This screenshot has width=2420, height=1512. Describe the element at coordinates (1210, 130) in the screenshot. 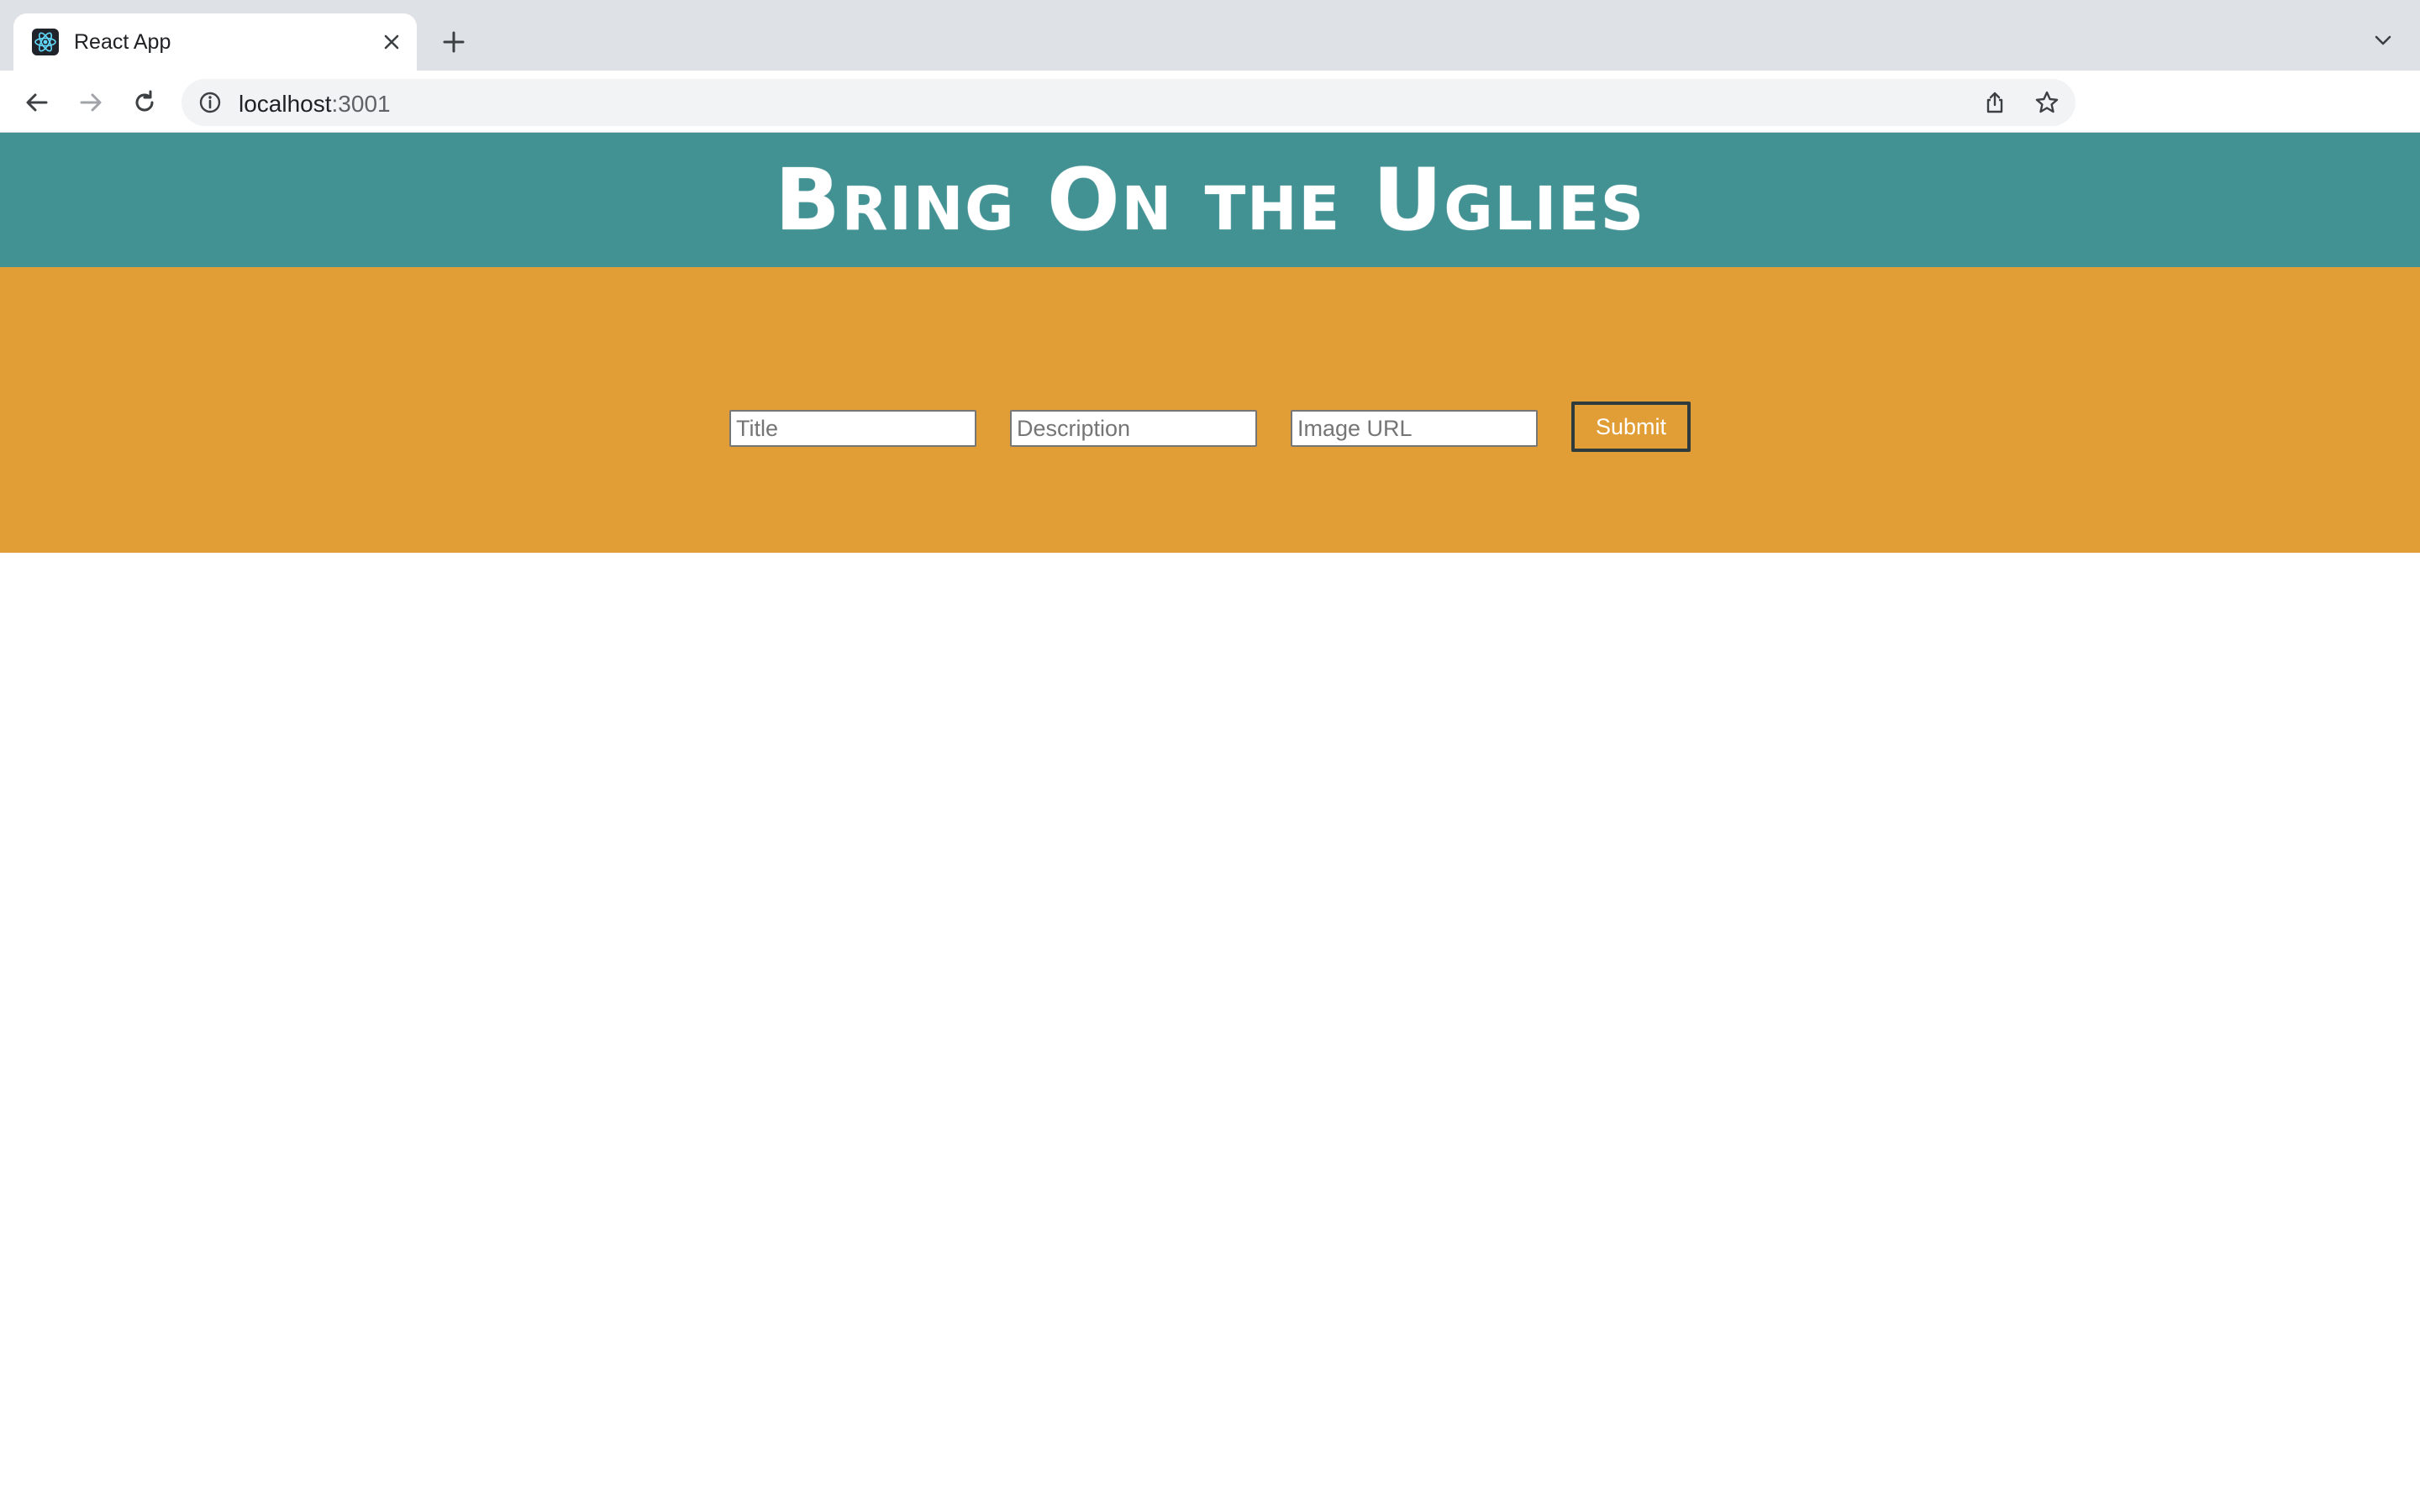

I see `browser-toolbar: localhost:3001` at that location.